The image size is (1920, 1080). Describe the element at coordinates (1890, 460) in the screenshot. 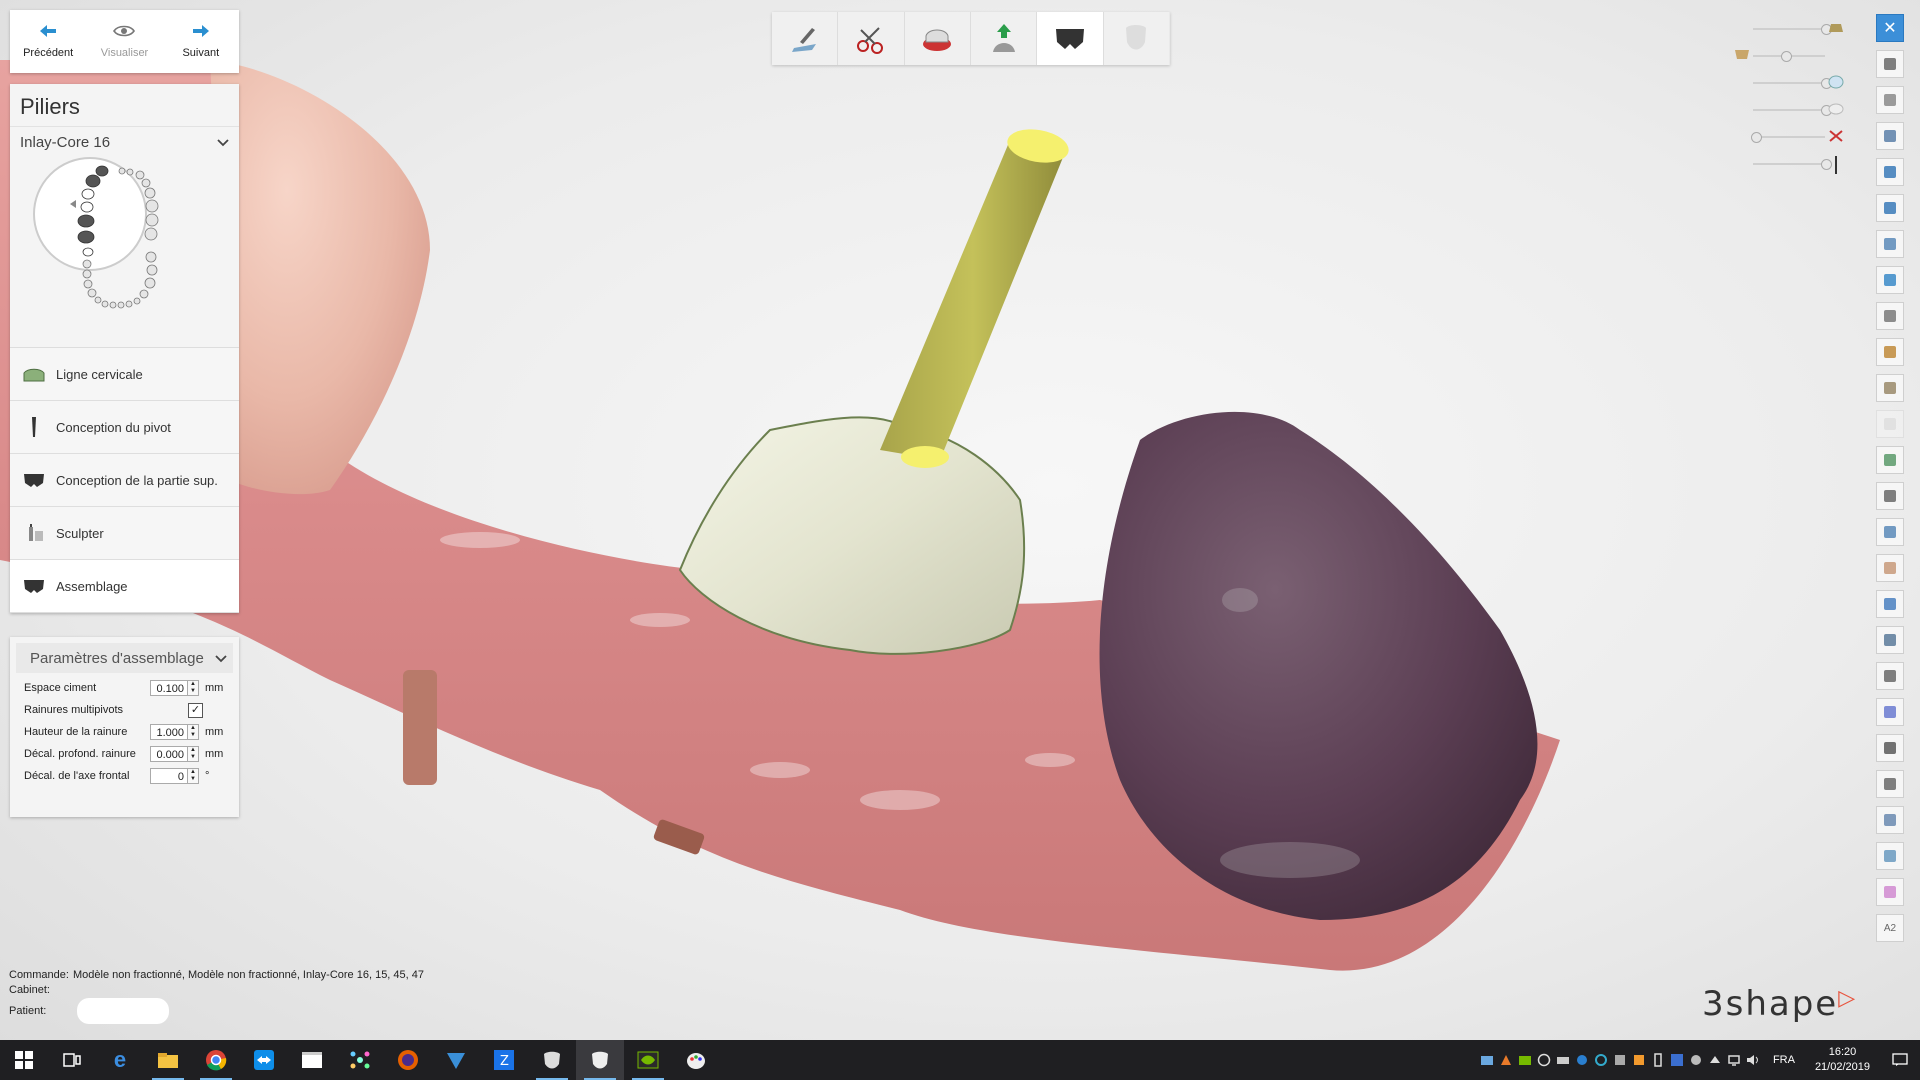

I see `model-tool-icon` at that location.